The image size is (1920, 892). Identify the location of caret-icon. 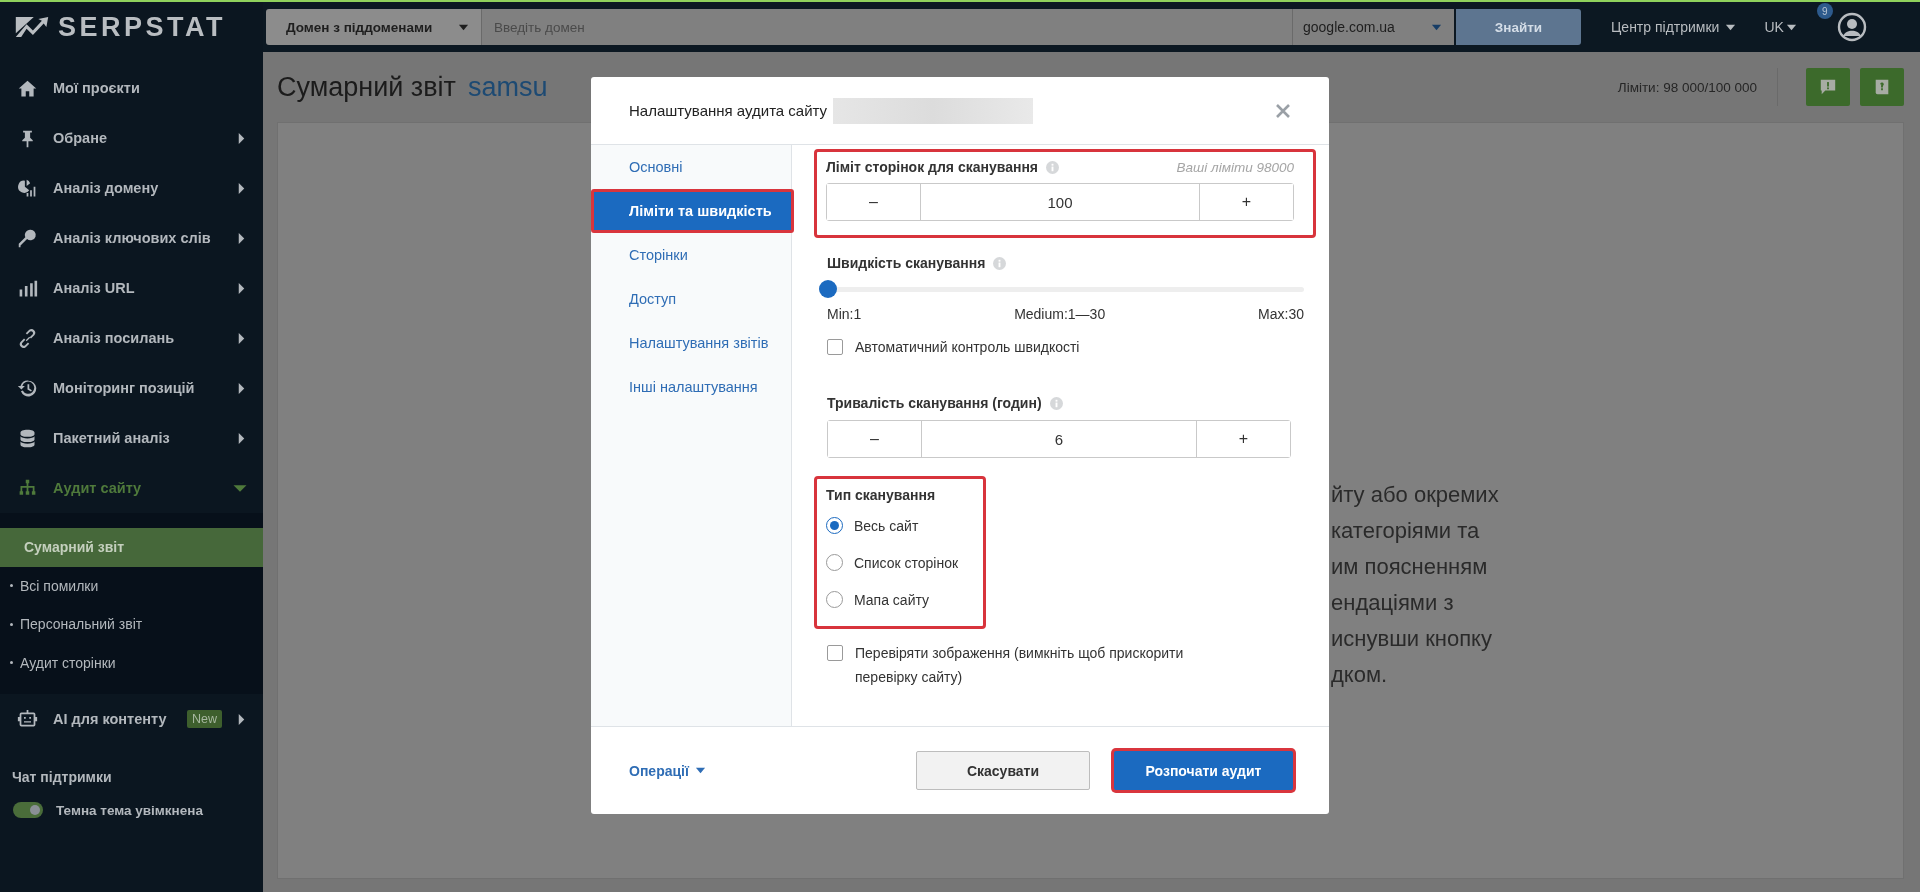
(700, 770).